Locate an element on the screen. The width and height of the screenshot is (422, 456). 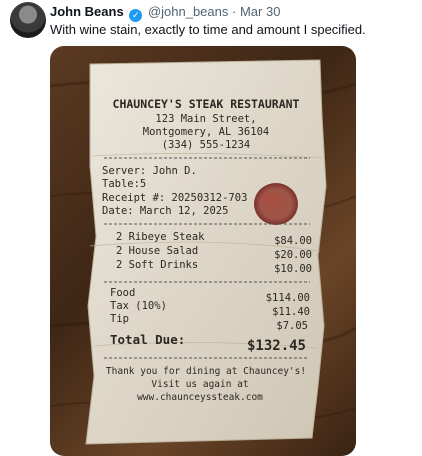
tweet-date: Mar 30 is located at coordinates (260, 11).